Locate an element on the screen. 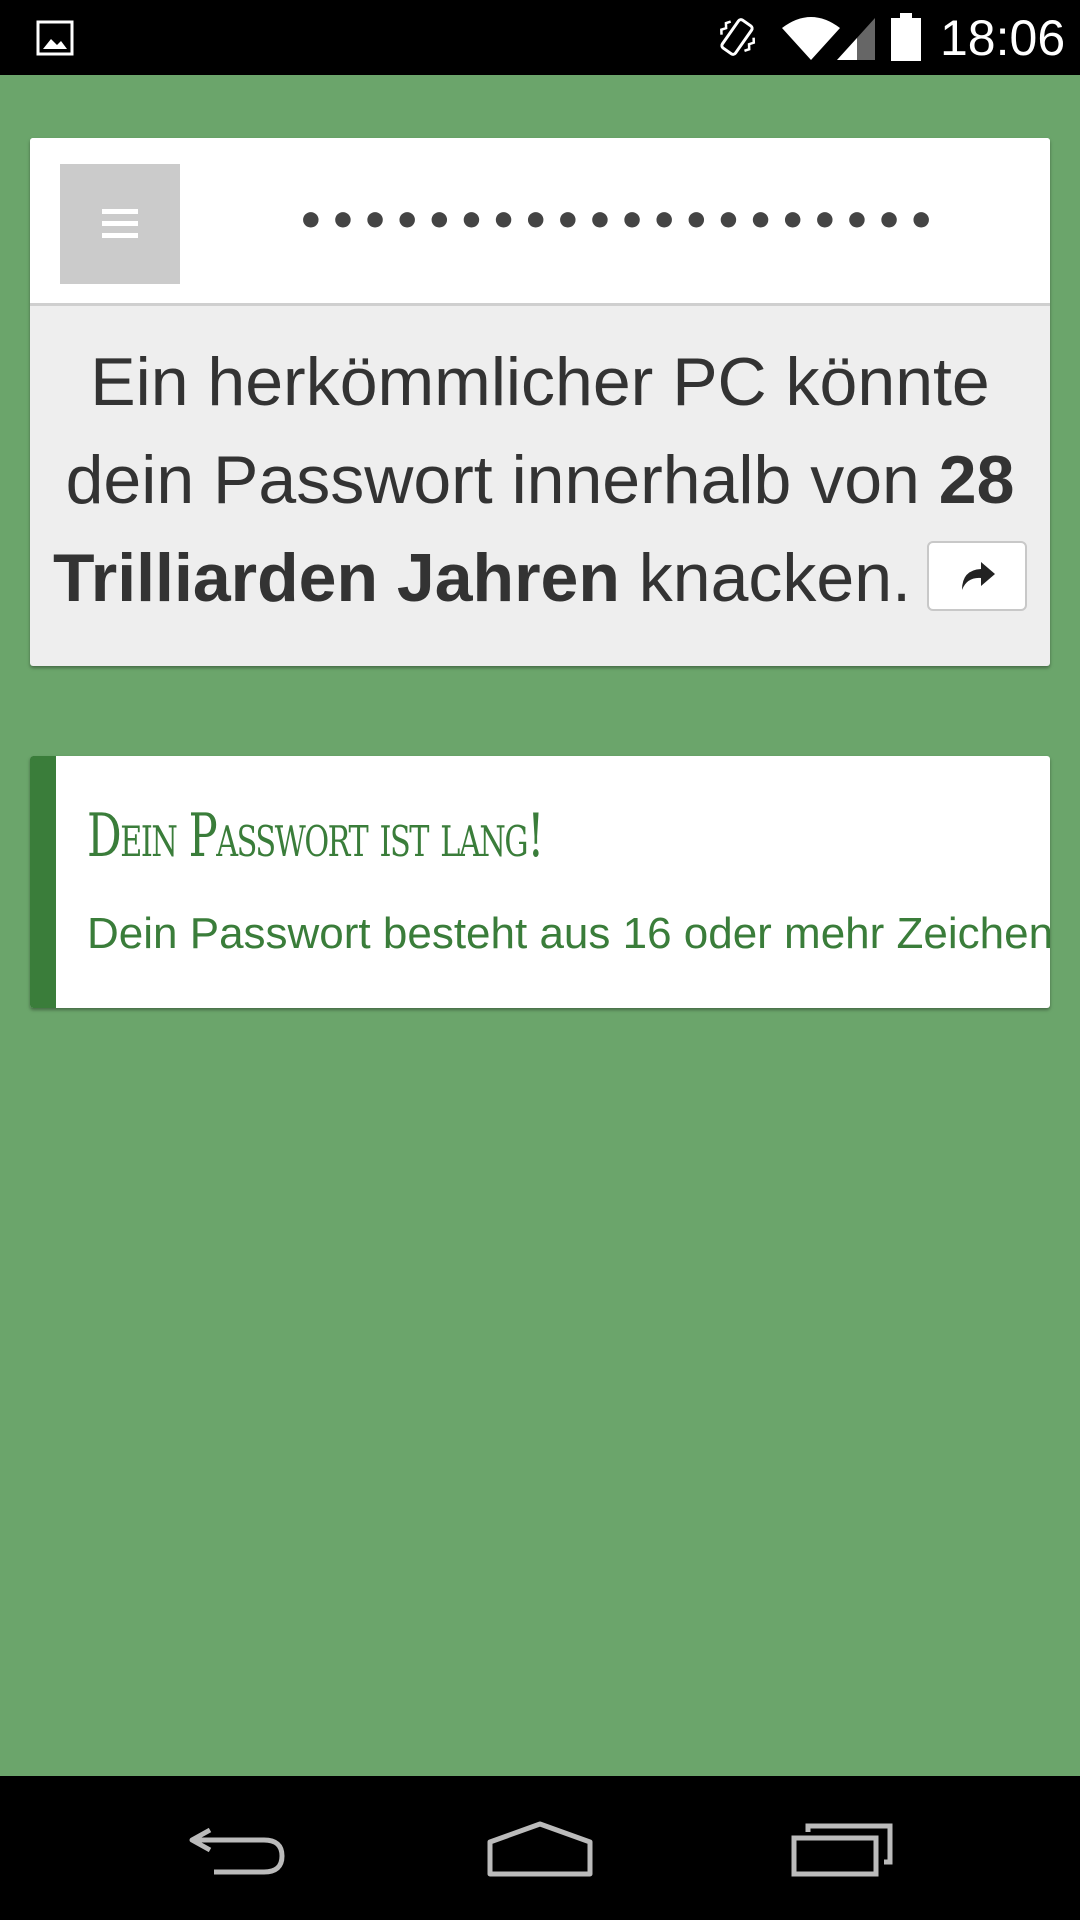 The image size is (1080, 1920). vibrate-icon is located at coordinates (738, 37).